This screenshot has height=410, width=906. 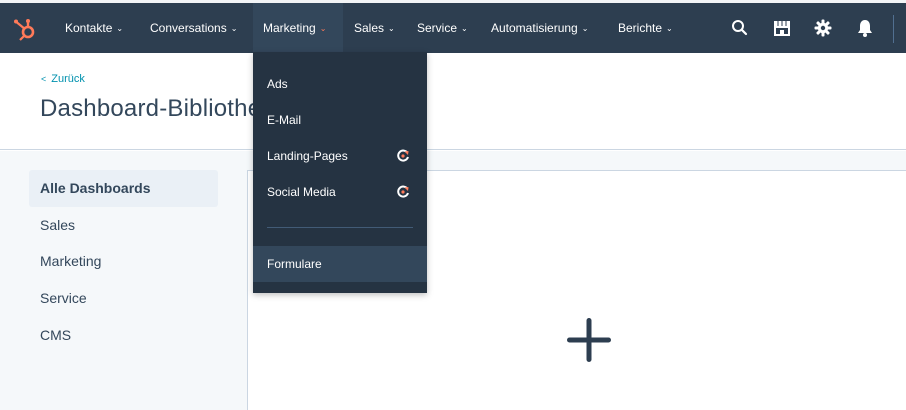 I want to click on menu-item-landing-pages: Landing-Pages, so click(x=340, y=156).